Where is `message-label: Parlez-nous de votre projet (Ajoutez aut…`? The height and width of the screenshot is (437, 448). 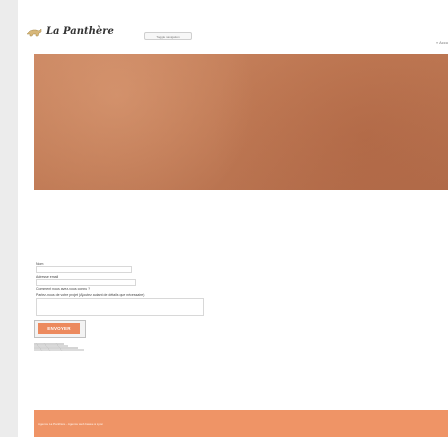 message-label: Parlez-nous de votre projet (Ajoutez aut… is located at coordinates (90, 295).